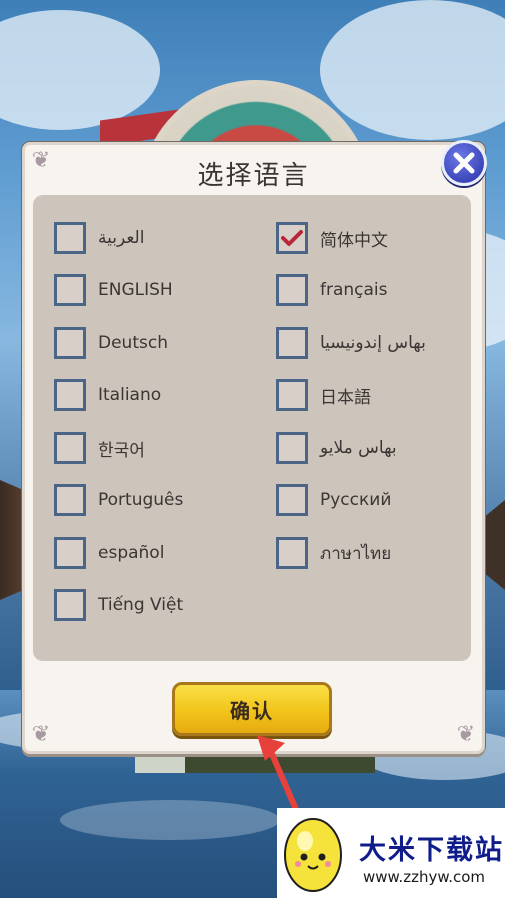 The height and width of the screenshot is (898, 505). Describe the element at coordinates (141, 605) in the screenshot. I see `language-label: Tiếng Việt` at that location.